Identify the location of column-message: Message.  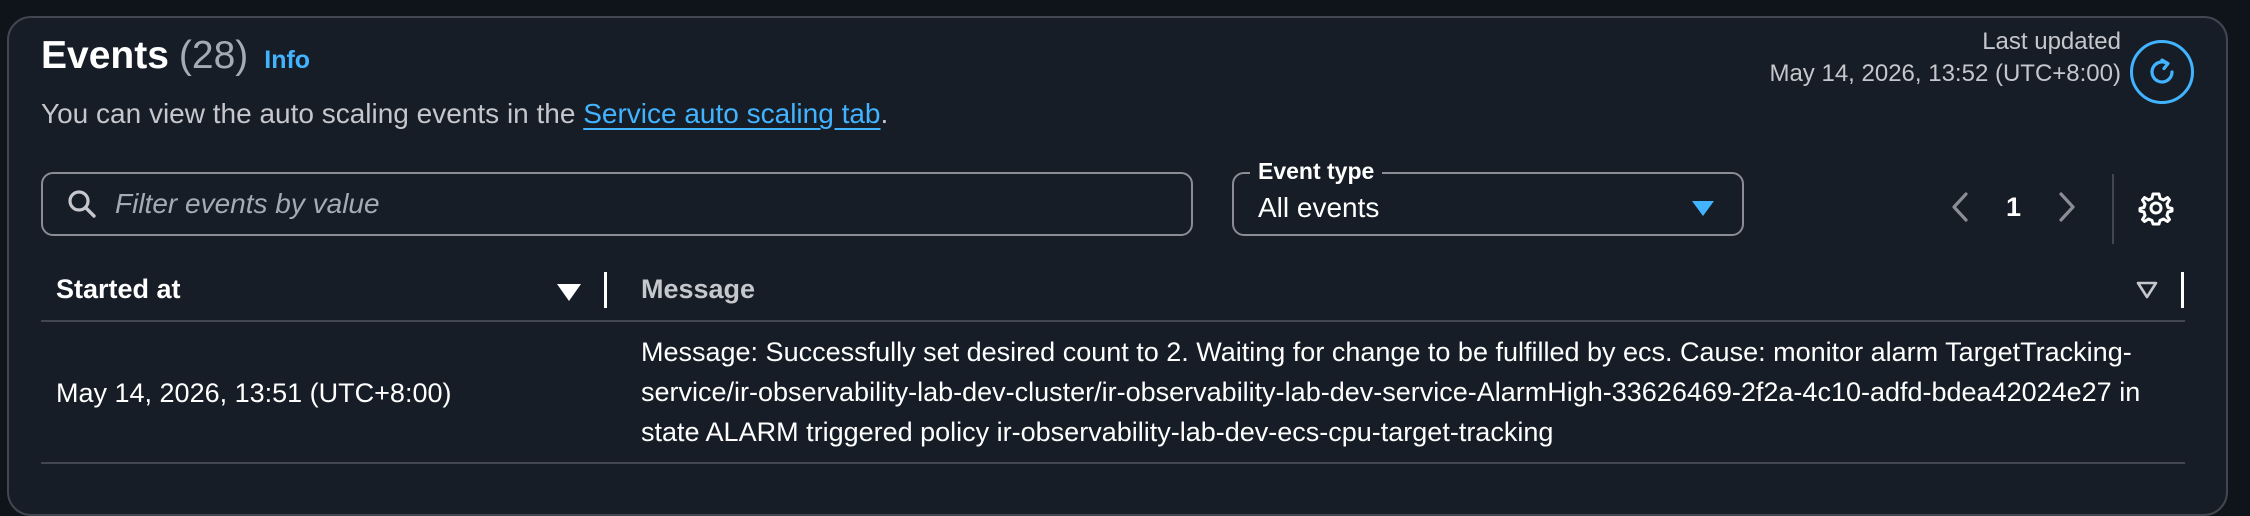
(698, 289).